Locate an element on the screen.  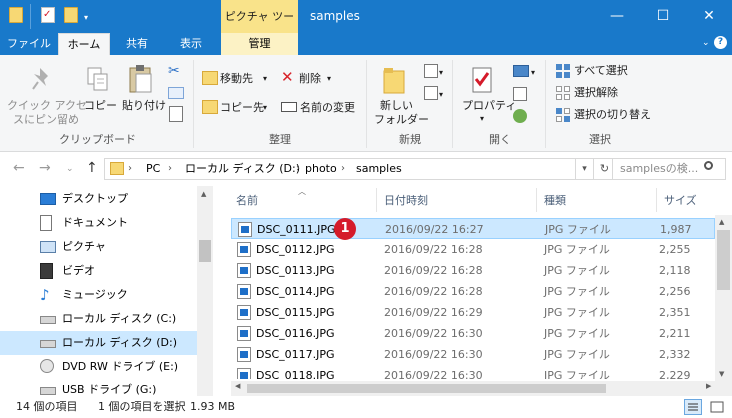
pin-to-quick-access-label-1: クイック アクセ is located at coordinates (47, 106).